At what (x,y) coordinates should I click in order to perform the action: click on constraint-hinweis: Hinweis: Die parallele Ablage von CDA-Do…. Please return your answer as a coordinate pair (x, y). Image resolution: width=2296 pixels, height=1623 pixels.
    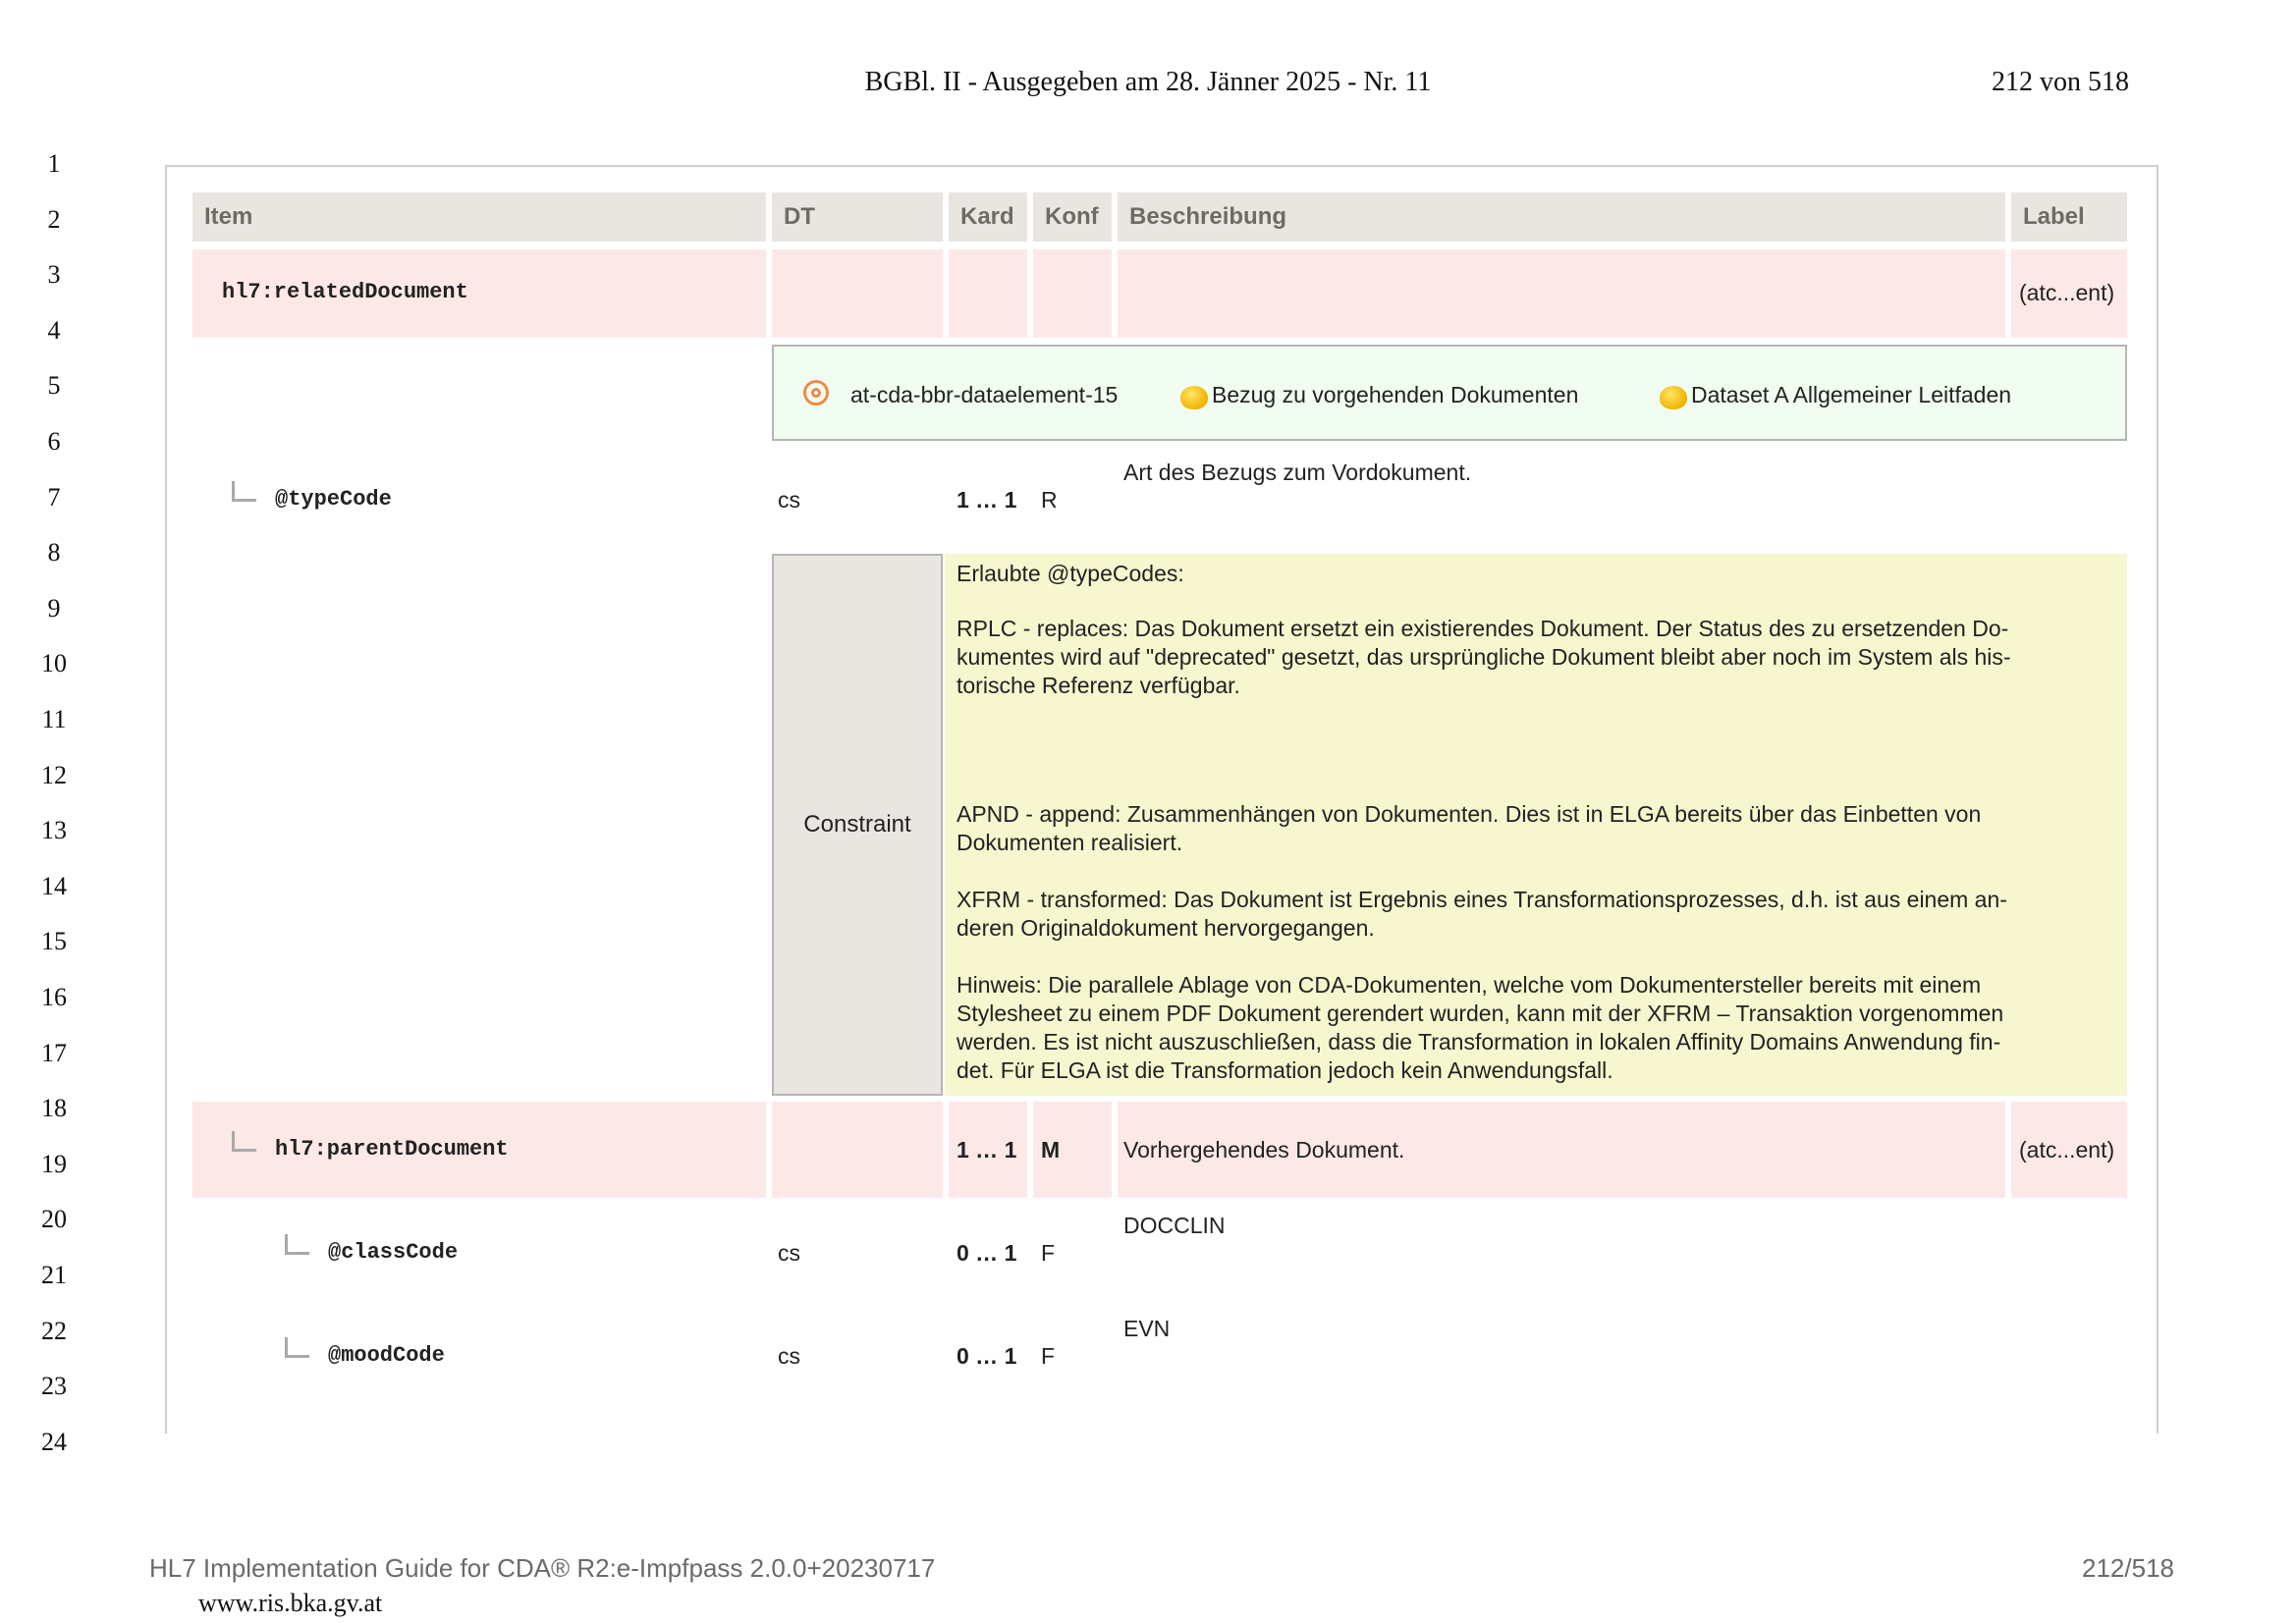
    Looking at the image, I should click on (1480, 1027).